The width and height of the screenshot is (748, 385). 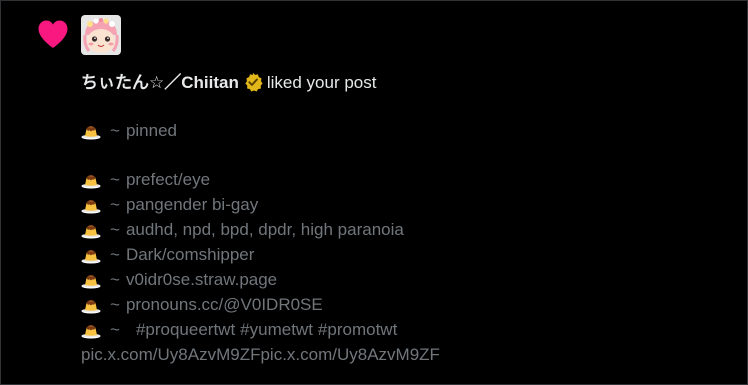 I want to click on user-display-name: ちぃたん☆／Chiitan, so click(x=160, y=82).